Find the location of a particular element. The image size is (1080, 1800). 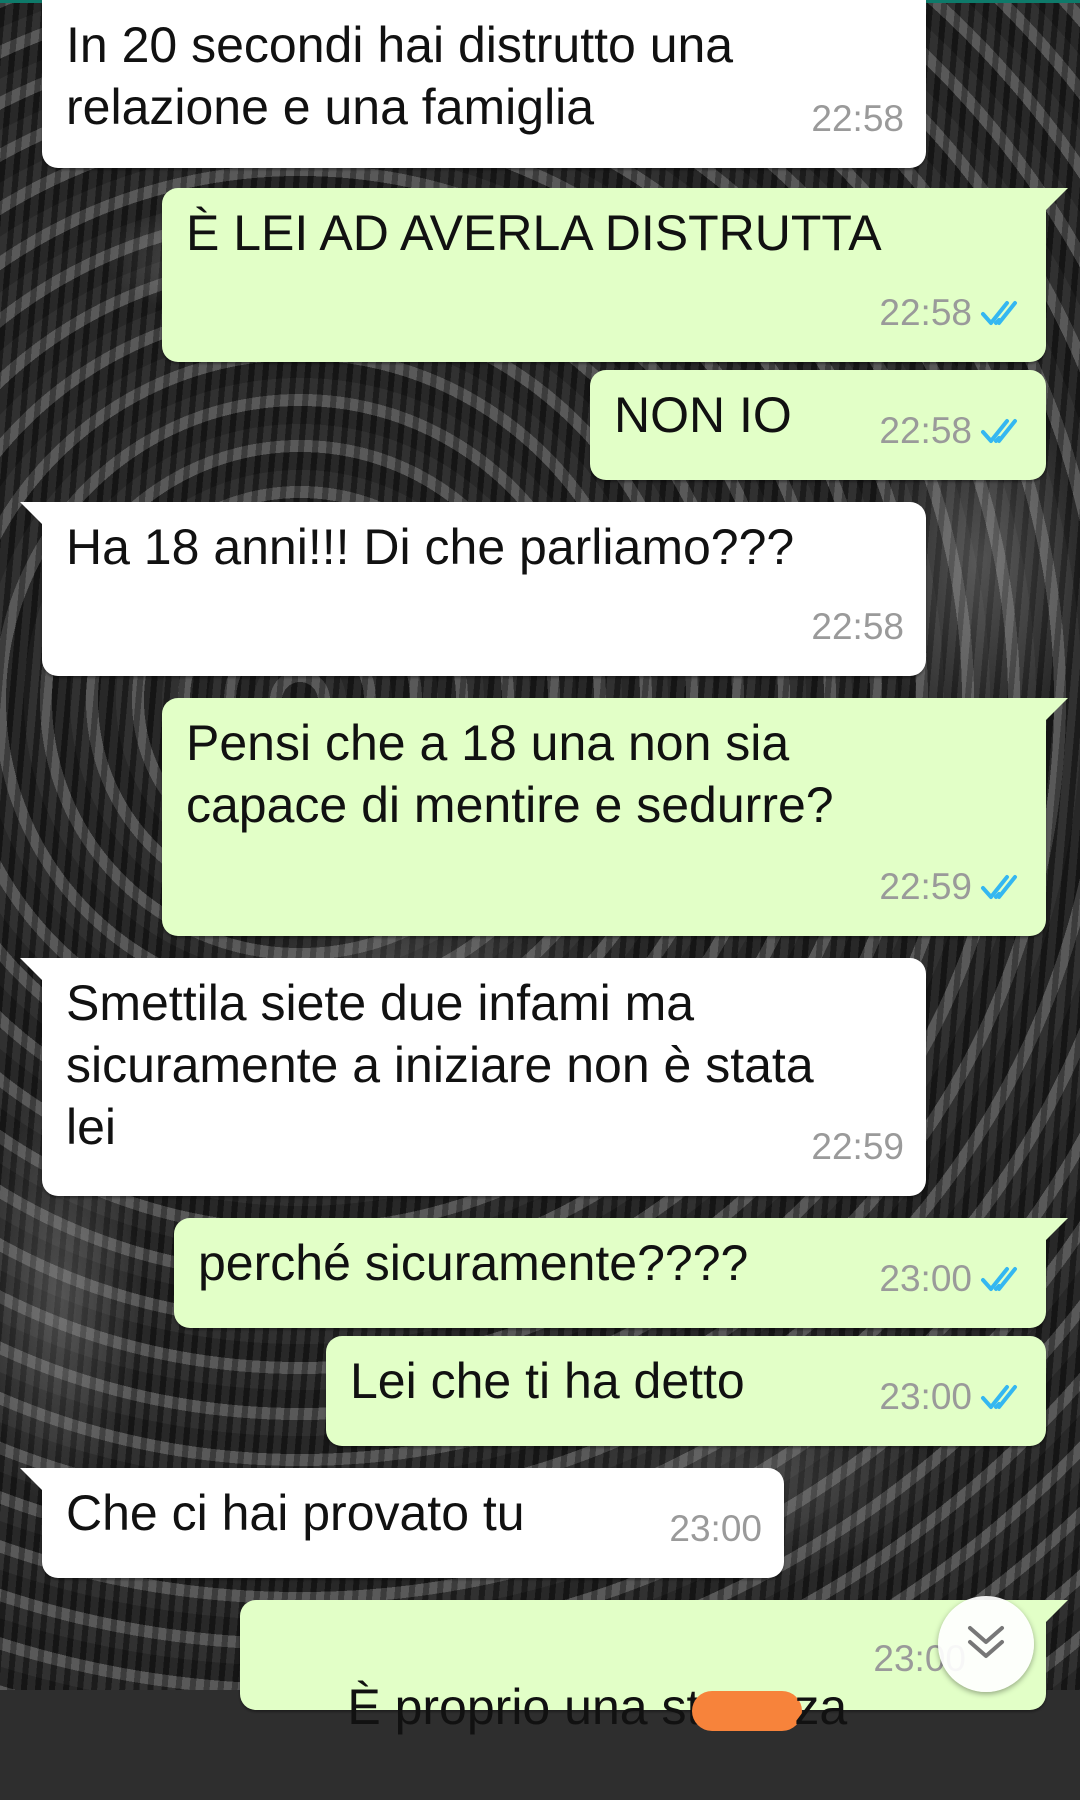

outgoing-message: NON IO 22:58 is located at coordinates (818, 425).